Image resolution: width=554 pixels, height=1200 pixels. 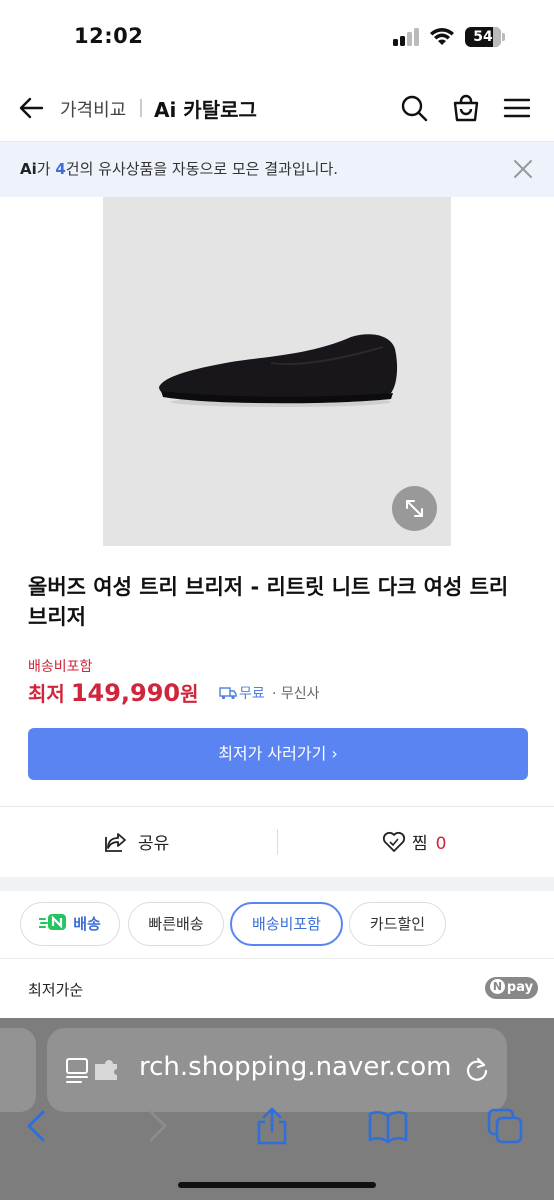 I want to click on close-icon, so click(x=523, y=169).